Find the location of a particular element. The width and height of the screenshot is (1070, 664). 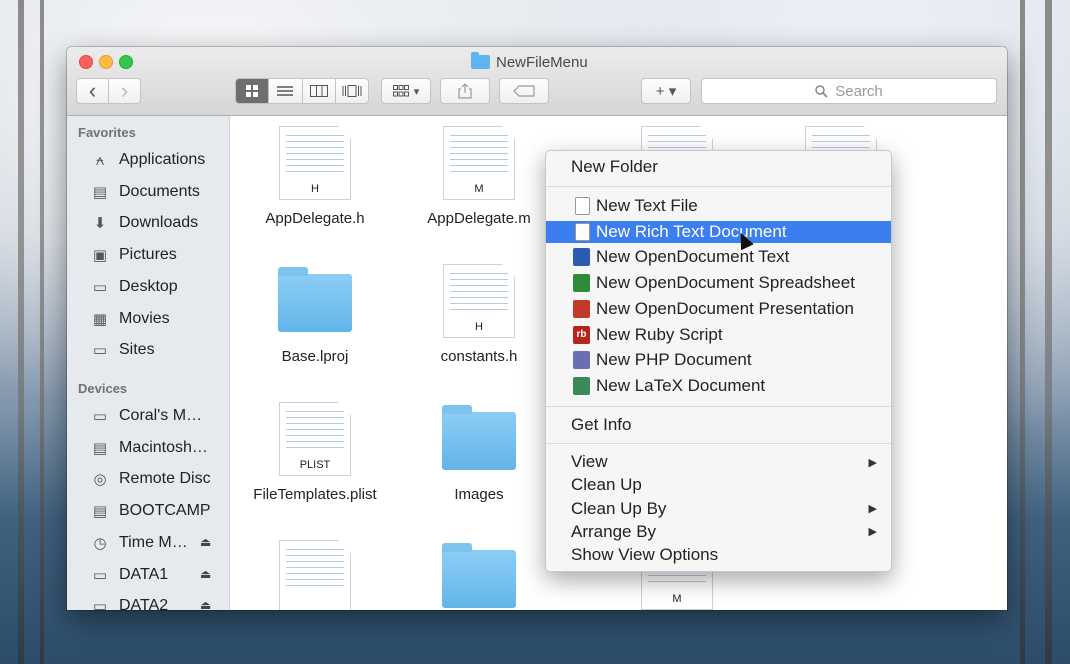

file-item: Base.lproj is located at coordinates (315, 314).